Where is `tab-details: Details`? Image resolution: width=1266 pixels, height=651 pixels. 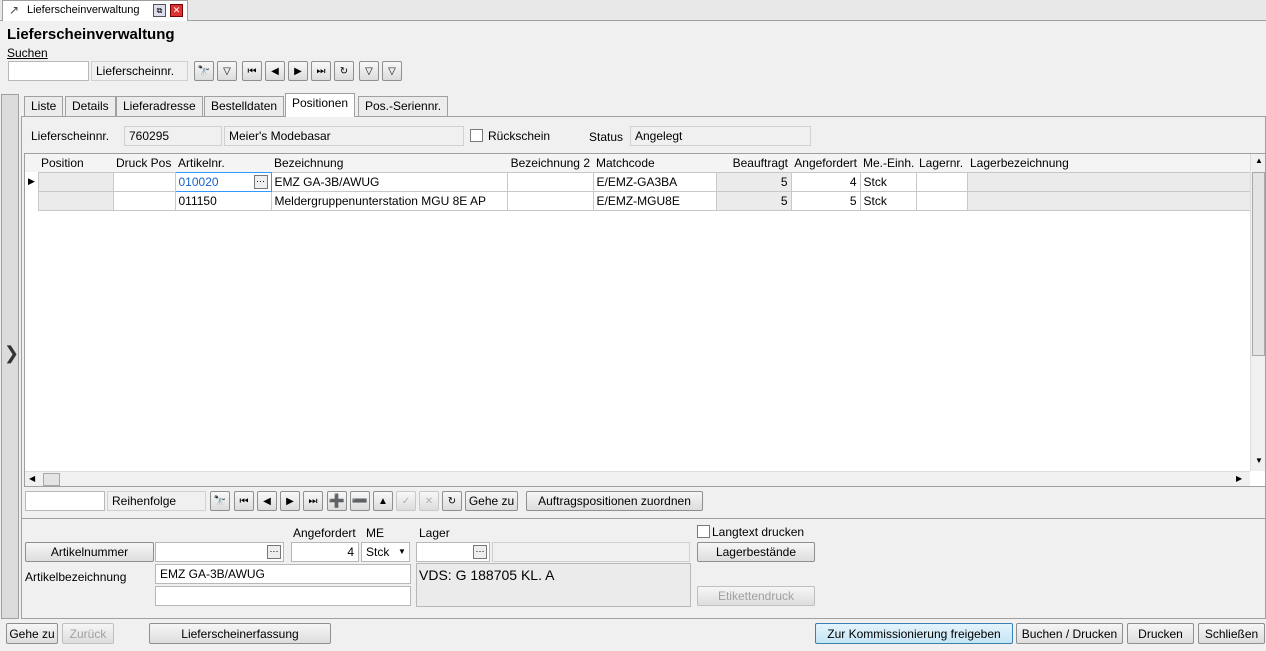
tab-details: Details is located at coordinates (90, 106).